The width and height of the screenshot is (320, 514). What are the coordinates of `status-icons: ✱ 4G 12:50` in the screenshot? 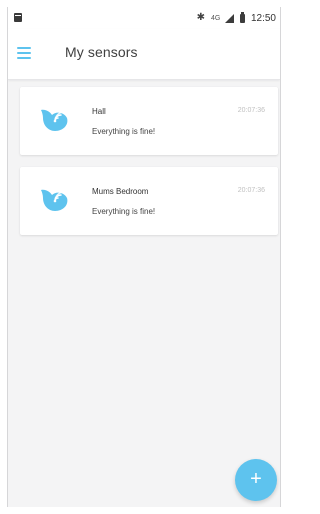 It's located at (236, 18).